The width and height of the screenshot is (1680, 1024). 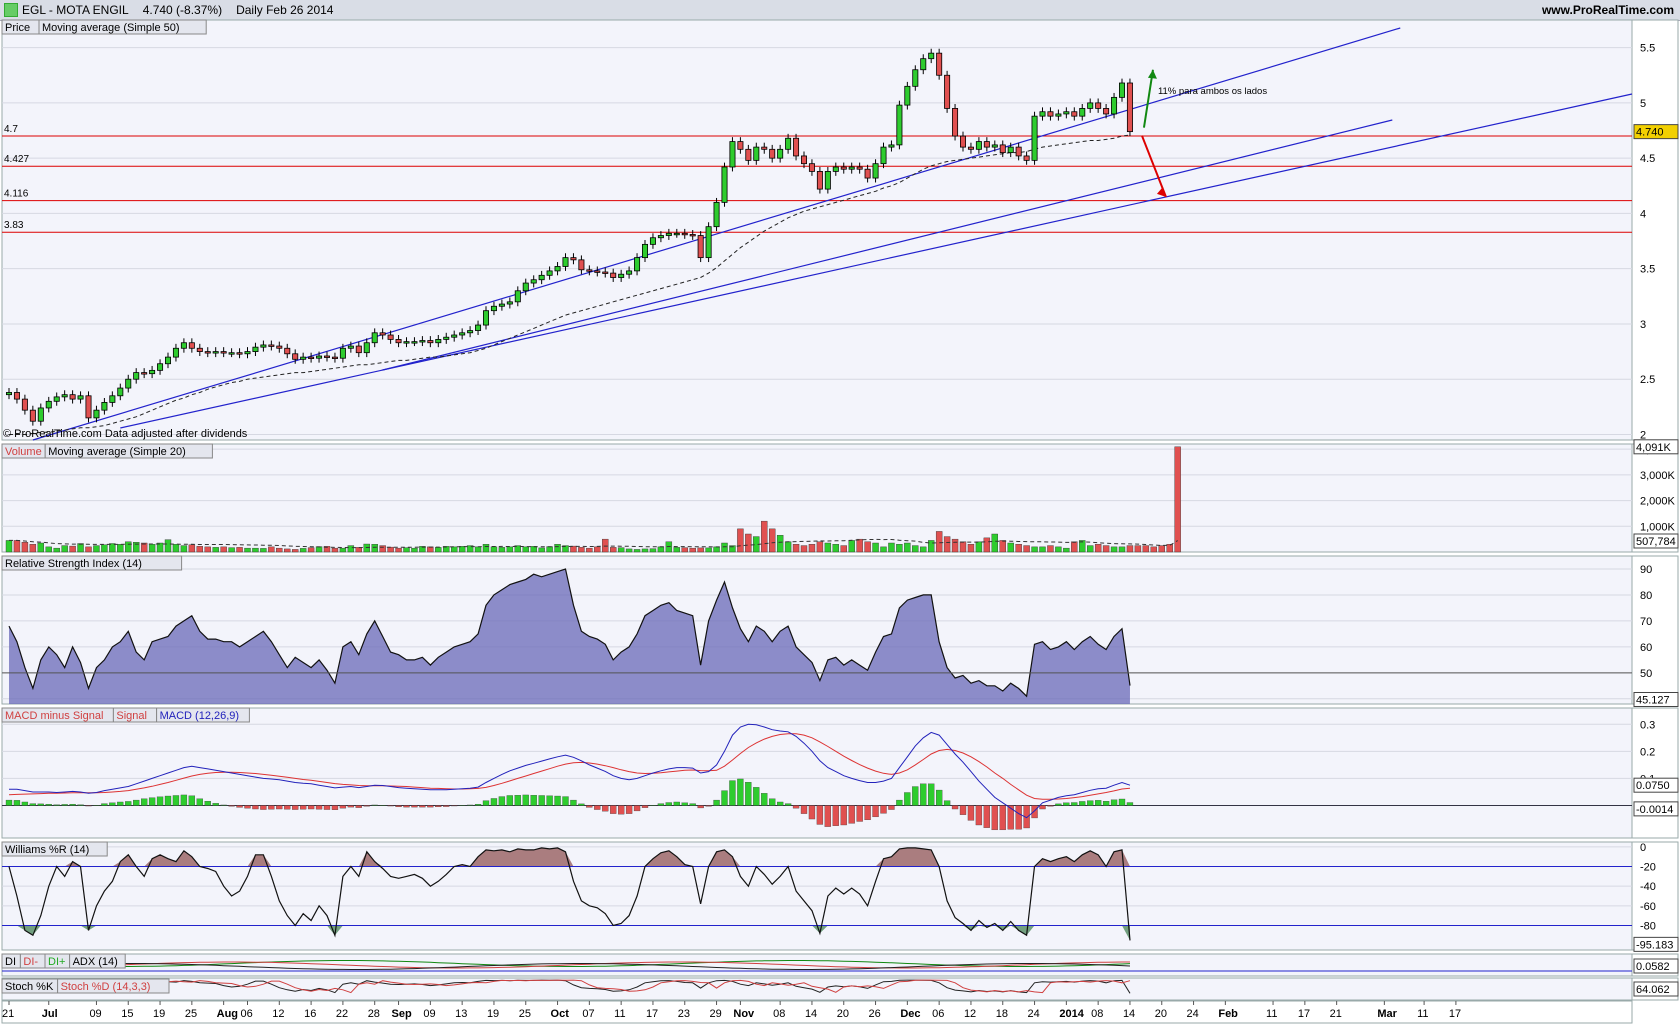 What do you see at coordinates (14, 225) in the screenshot?
I see `support-label: 3.83` at bounding box center [14, 225].